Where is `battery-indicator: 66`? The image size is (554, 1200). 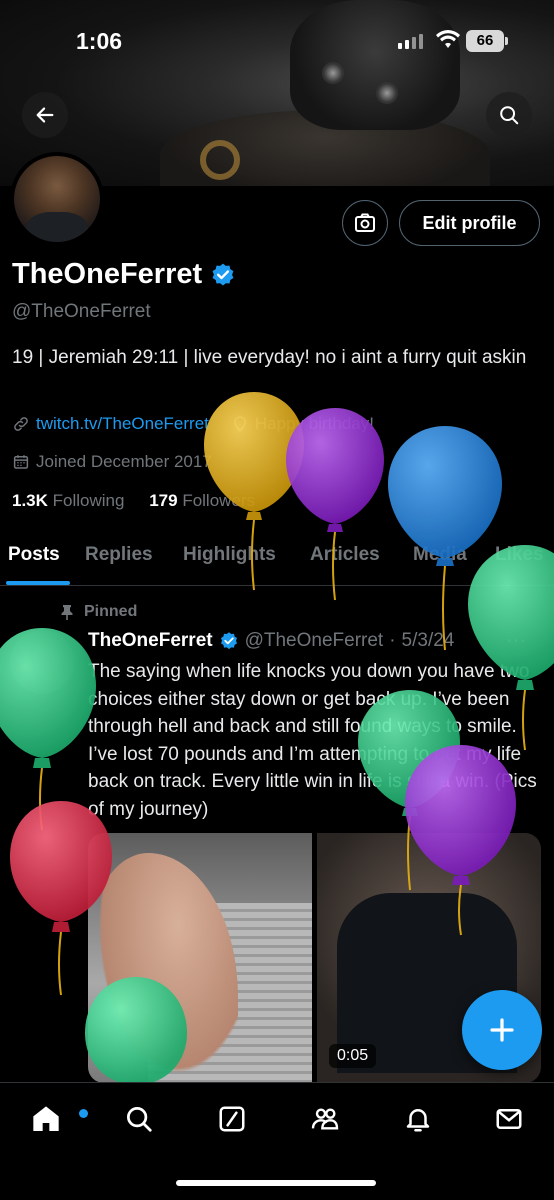 battery-indicator: 66 is located at coordinates (487, 41).